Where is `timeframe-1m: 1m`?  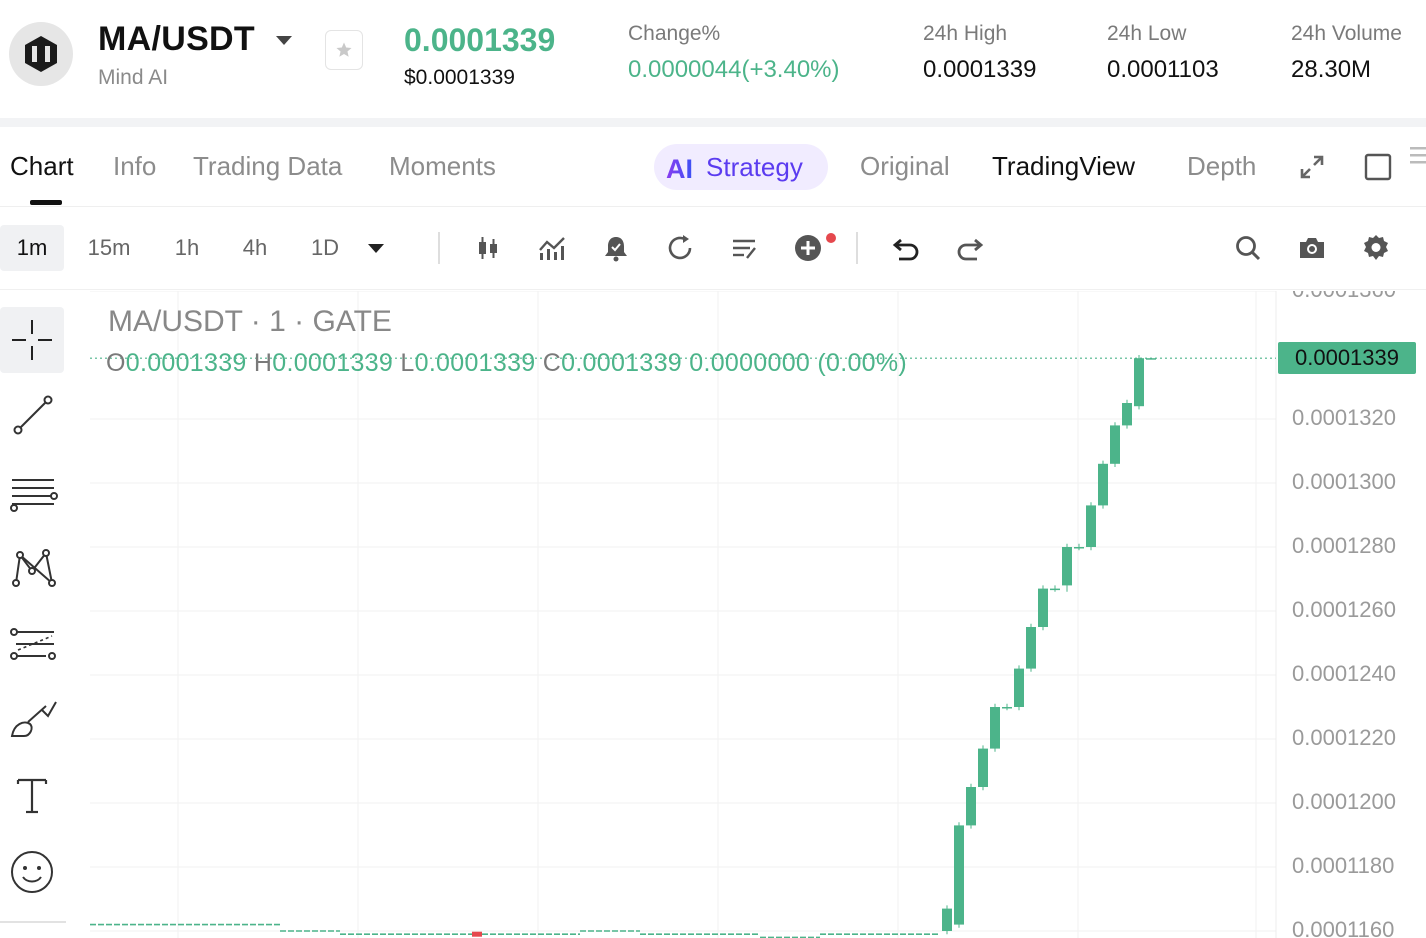 timeframe-1m: 1m is located at coordinates (32, 248).